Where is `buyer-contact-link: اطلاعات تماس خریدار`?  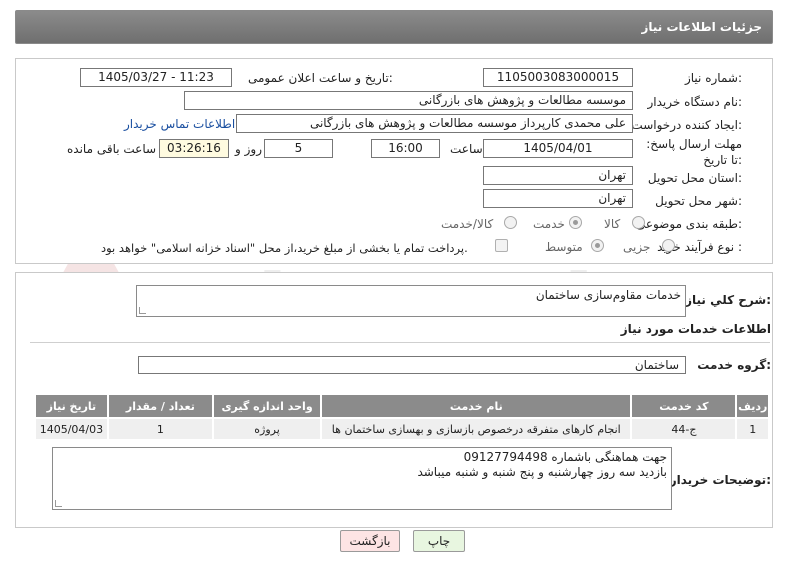
buyer-contact-link: اطلاعات تماس خریدار is located at coordinates (179, 124).